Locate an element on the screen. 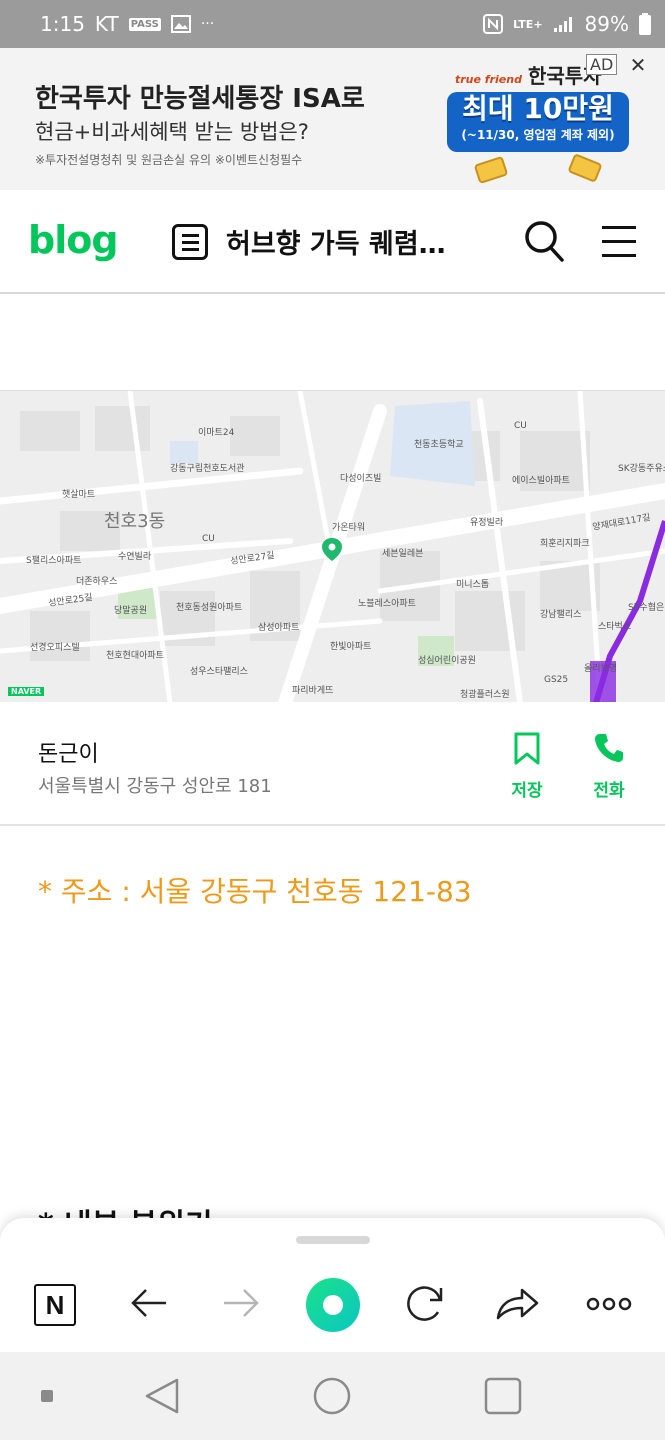 The width and height of the screenshot is (665, 1440). ad-promo-badge: 최대 10만원 (~11/30, 영업점 계좌 제외) is located at coordinates (538, 122).